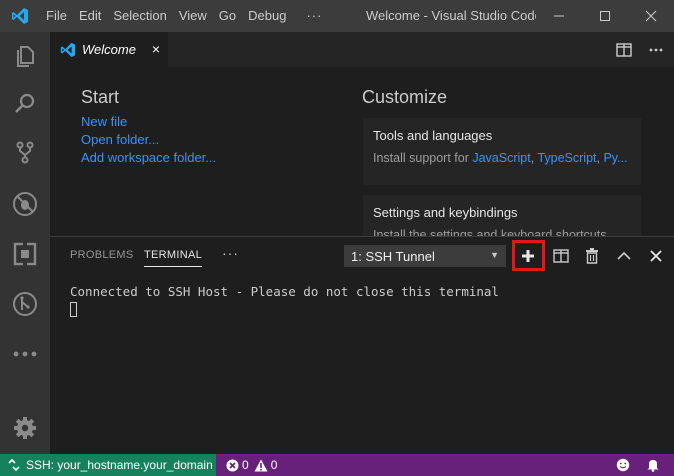 The height and width of the screenshot is (476, 674). What do you see at coordinates (251, 465) in the screenshot?
I see `problems-status: 0 0` at bounding box center [251, 465].